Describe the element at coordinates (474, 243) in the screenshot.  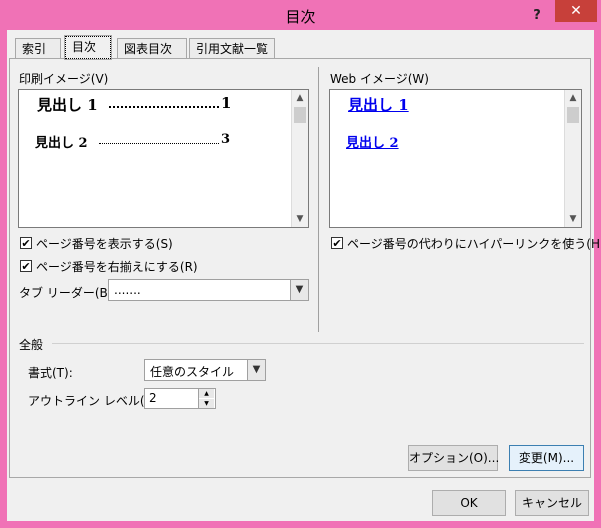
I see `use-hyperlinks-label: ページ番号の代わりにハイパーリンクを使う(H)` at that location.